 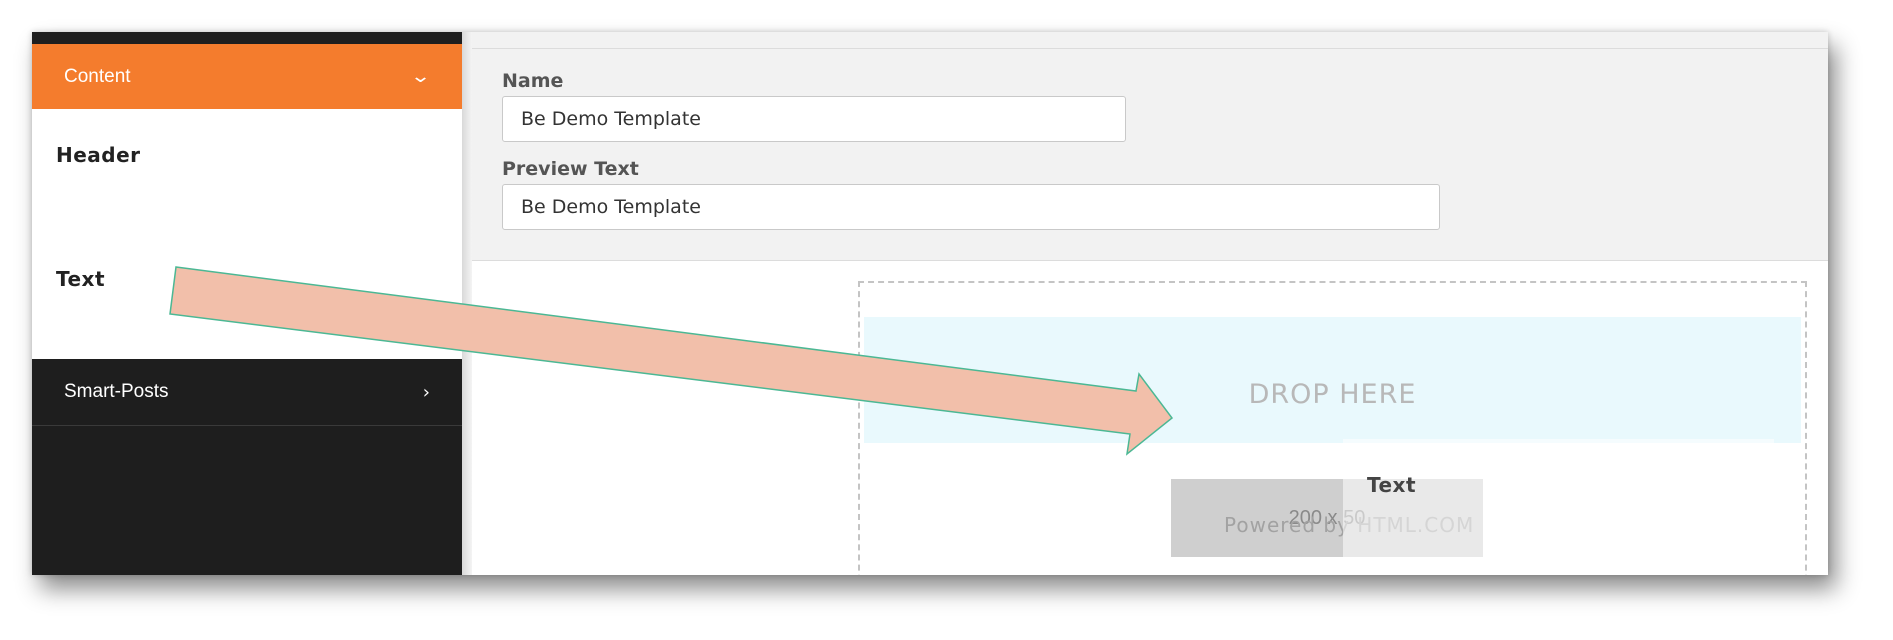 What do you see at coordinates (247, 38) in the screenshot?
I see `sidebar-top-bar` at bounding box center [247, 38].